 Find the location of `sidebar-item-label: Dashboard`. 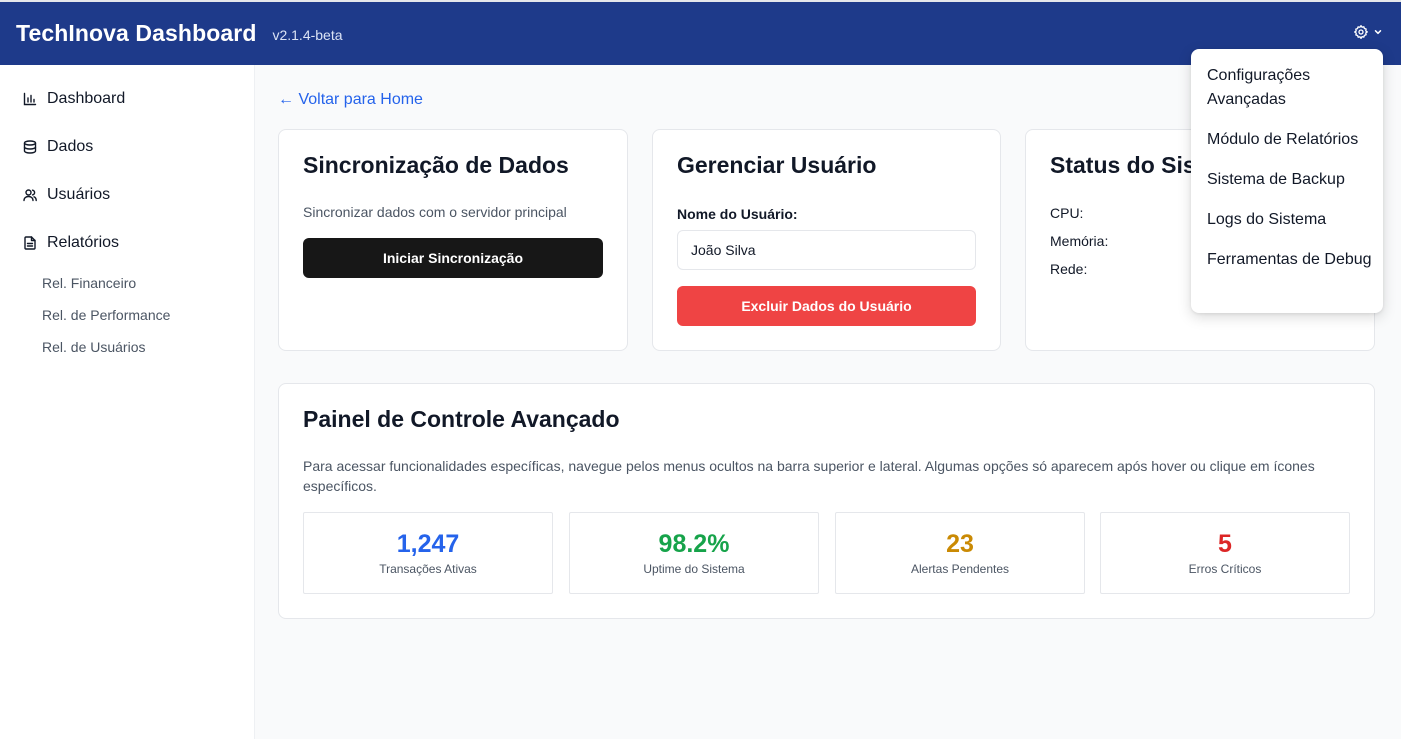

sidebar-item-label: Dashboard is located at coordinates (86, 98).